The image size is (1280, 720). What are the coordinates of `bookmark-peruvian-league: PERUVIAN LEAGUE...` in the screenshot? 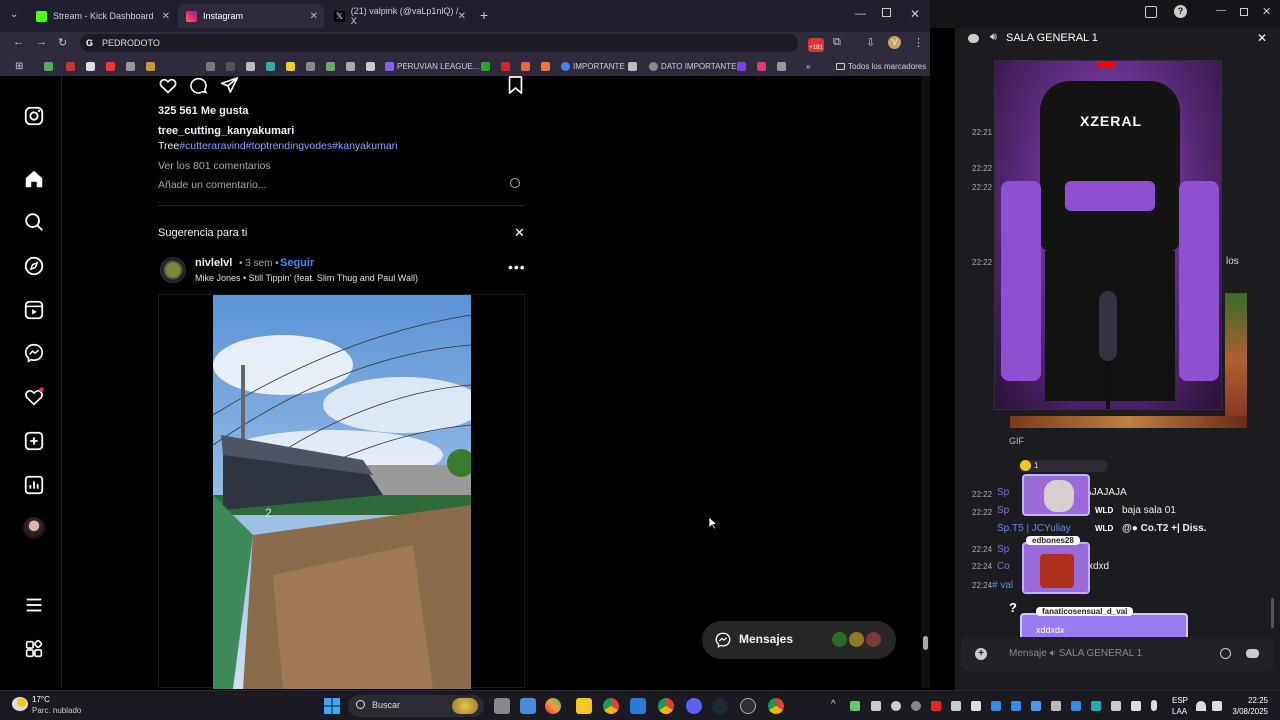 It's located at (432, 66).